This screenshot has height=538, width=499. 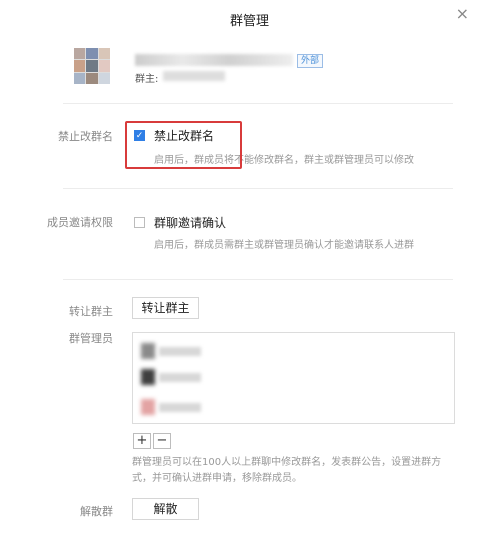 What do you see at coordinates (85, 136) in the screenshot?
I see `rename-row-label: 禁止改群名` at bounding box center [85, 136].